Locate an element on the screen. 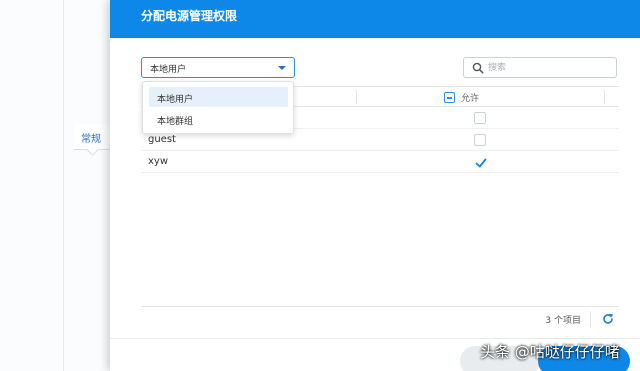  user-name: guest is located at coordinates (162, 139).